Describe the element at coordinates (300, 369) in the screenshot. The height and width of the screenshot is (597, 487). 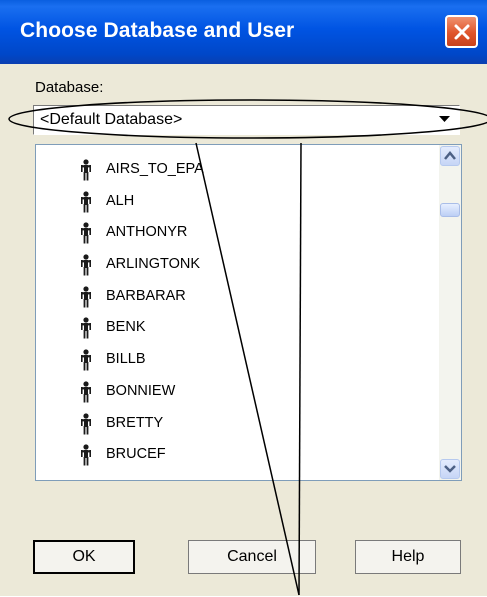
I see `callout-line` at that location.